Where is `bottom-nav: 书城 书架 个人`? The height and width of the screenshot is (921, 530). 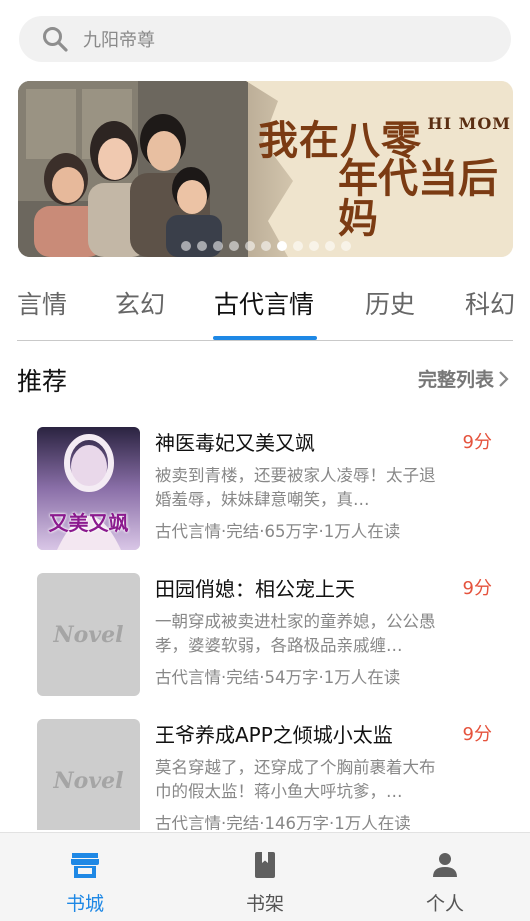
bottom-nav: 书城 书架 个人 is located at coordinates (265, 876).